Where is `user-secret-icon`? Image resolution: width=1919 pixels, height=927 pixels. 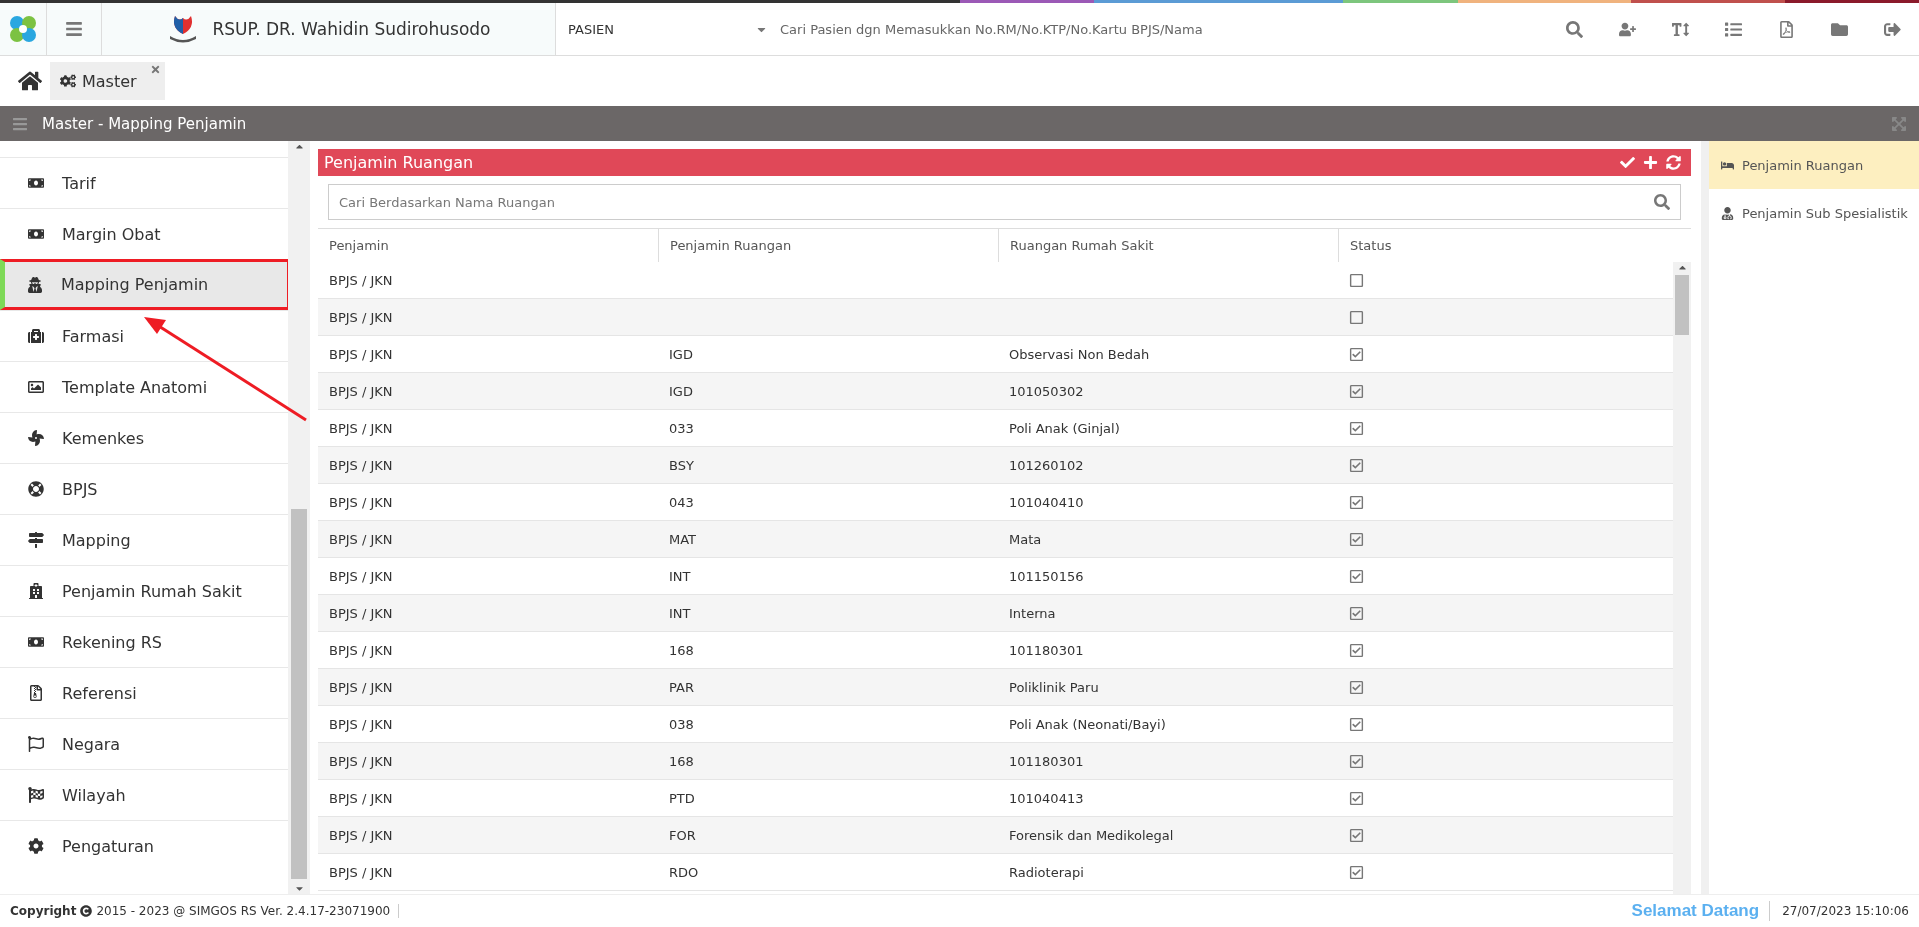 user-secret-icon is located at coordinates (35, 284).